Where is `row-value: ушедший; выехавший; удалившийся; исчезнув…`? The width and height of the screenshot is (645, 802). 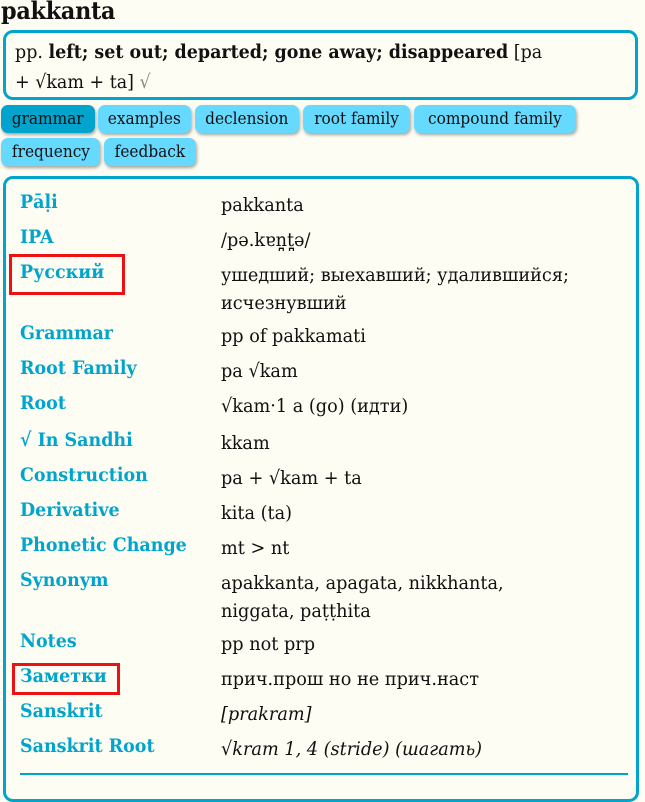
row-value: ушедший; выехавший; удалившийся; исчезнув… is located at coordinates (395, 289).